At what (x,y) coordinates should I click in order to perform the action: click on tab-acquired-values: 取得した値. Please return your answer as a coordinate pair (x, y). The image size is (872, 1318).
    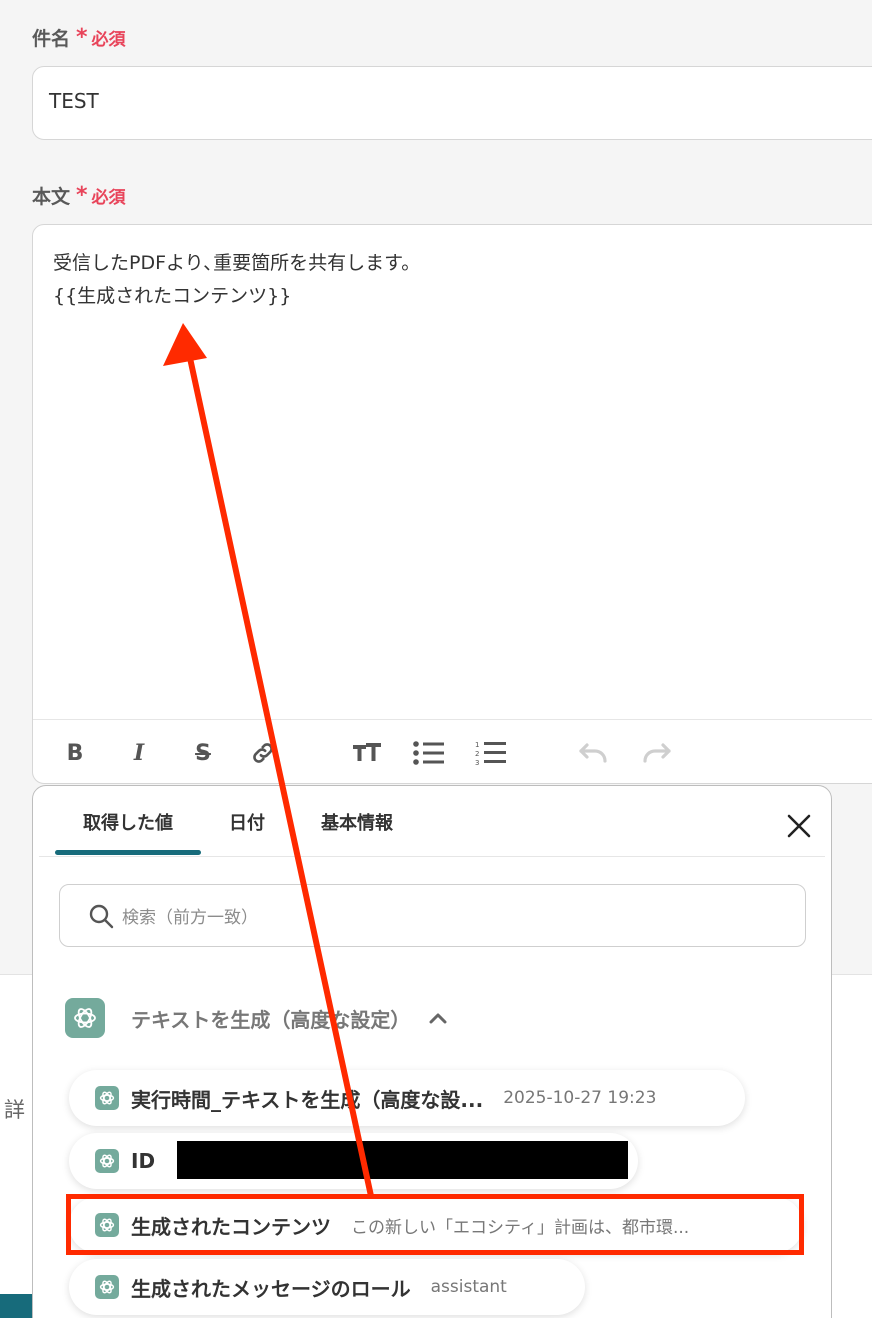
    Looking at the image, I should click on (128, 821).